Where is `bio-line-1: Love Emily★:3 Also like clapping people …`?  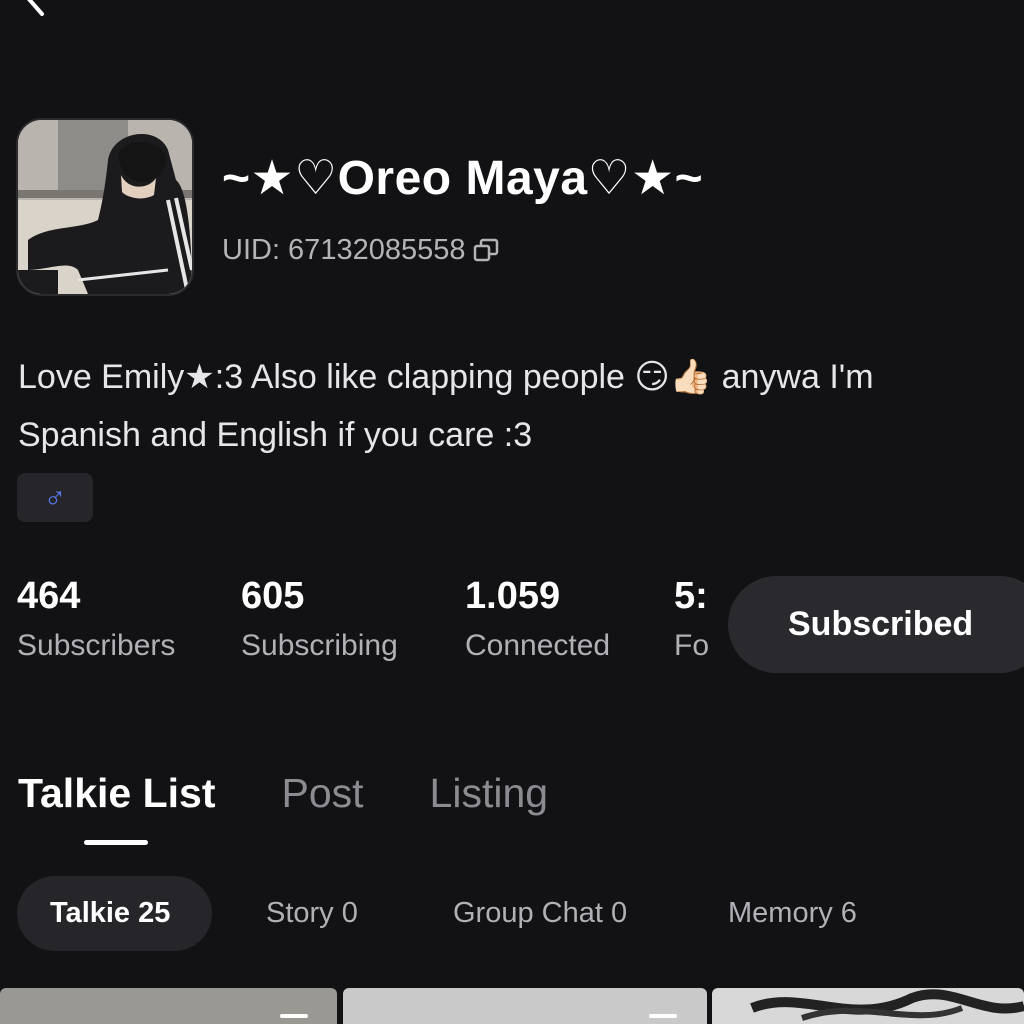 bio-line-1: Love Emily★:3 Also like clapping people … is located at coordinates (446, 377).